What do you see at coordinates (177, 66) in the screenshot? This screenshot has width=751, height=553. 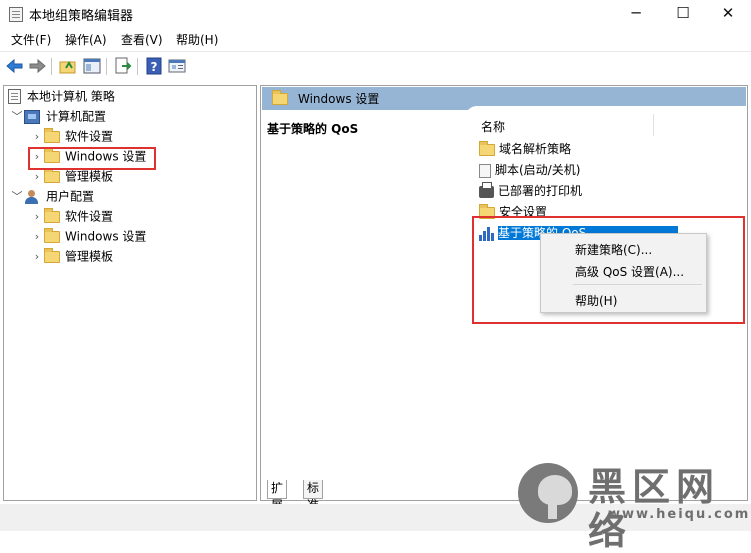 I see `properties-icon` at bounding box center [177, 66].